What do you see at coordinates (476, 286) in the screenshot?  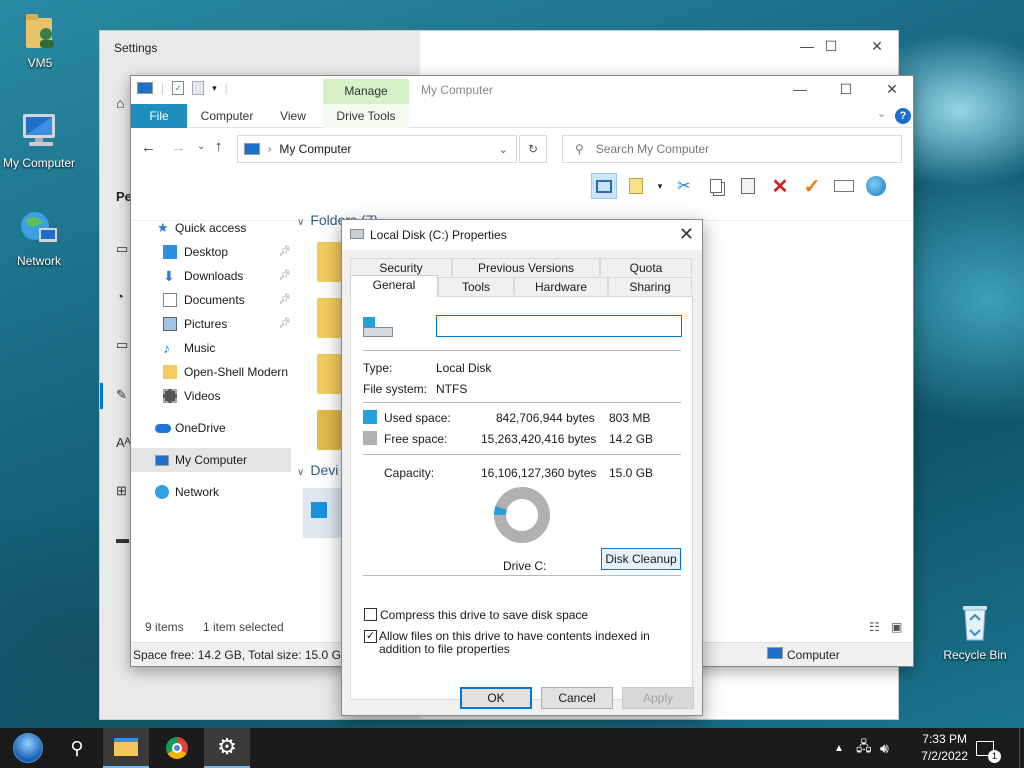 I see `tab-tools: Tools` at bounding box center [476, 286].